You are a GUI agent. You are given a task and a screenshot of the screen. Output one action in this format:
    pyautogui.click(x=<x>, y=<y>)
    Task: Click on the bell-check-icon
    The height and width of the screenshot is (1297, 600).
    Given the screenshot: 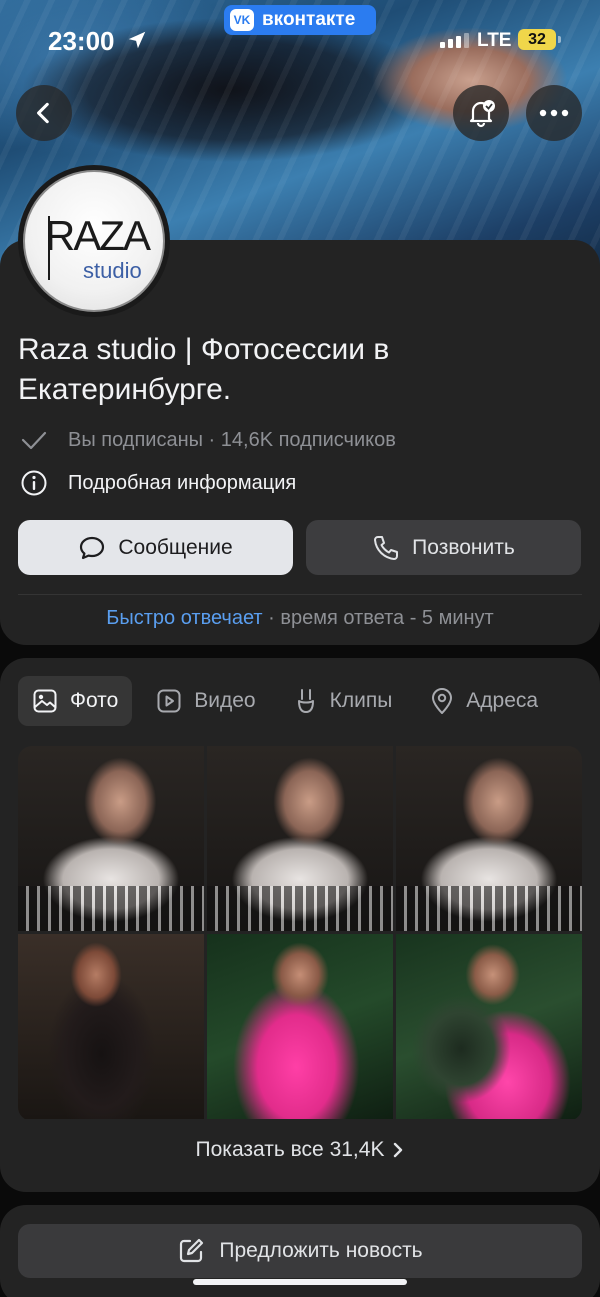 What is the action you would take?
    pyautogui.click(x=482, y=114)
    